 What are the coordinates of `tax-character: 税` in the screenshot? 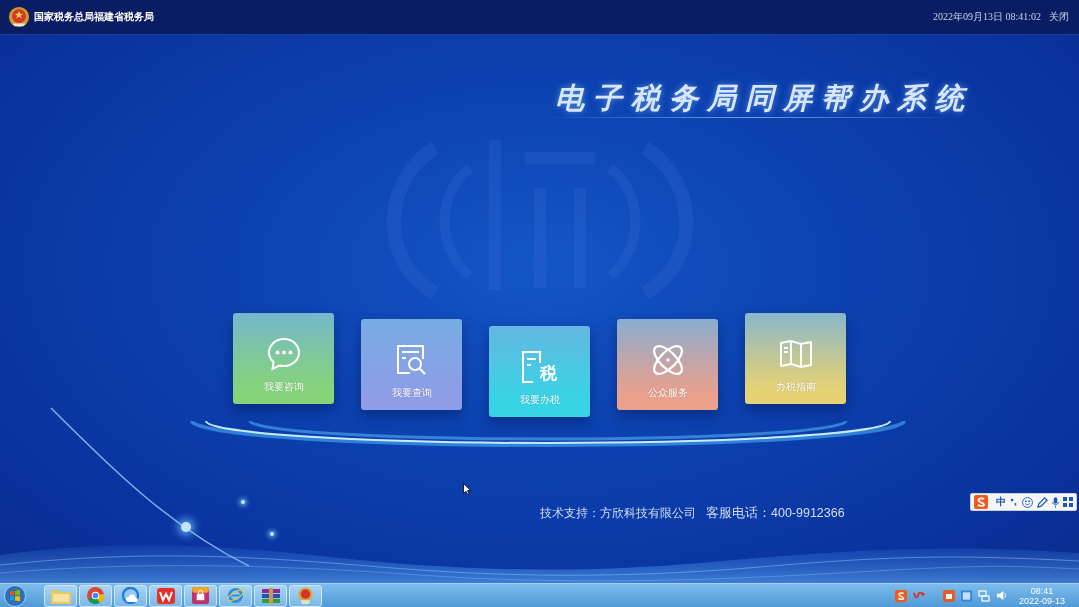 It's located at (548, 374).